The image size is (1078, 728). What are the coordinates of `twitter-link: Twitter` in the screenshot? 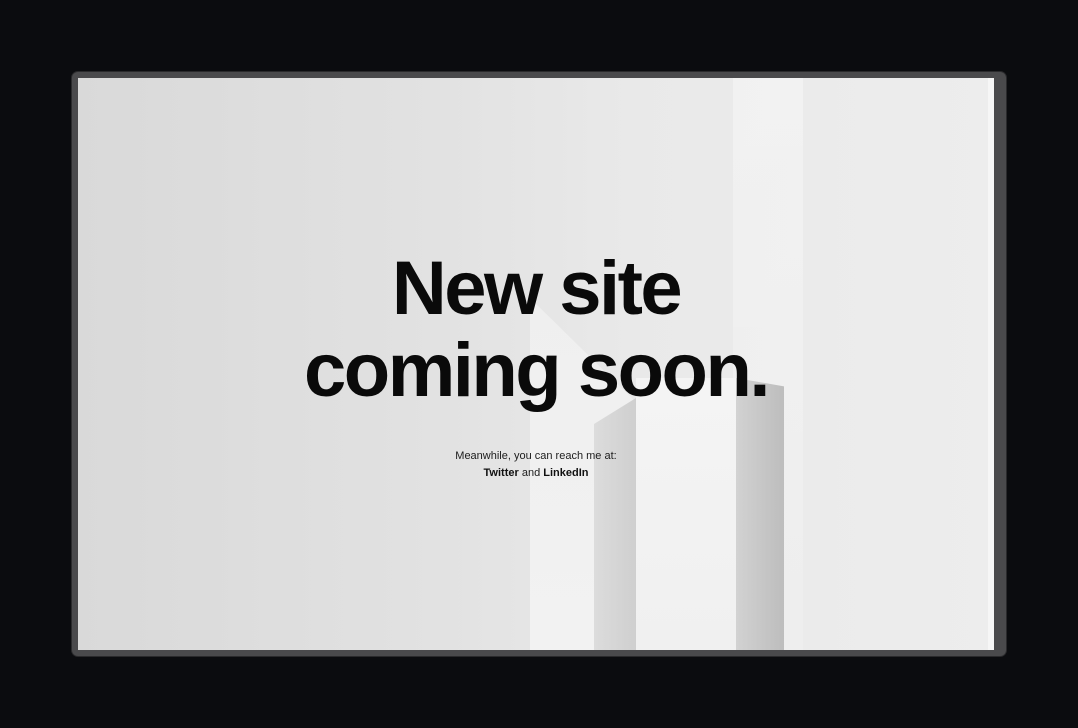 It's located at (501, 473).